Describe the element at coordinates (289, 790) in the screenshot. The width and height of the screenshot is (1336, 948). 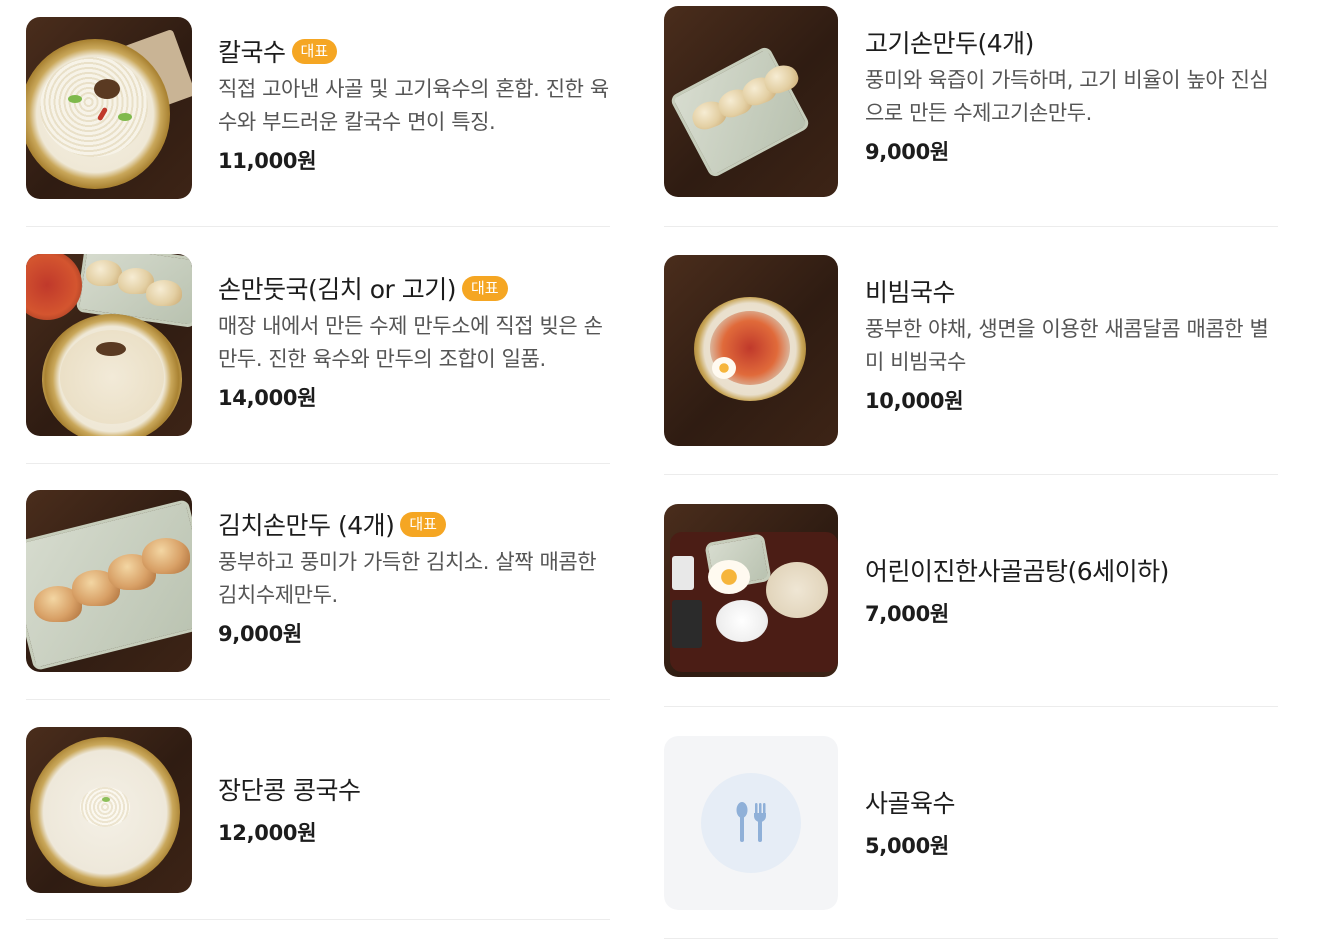
I see `menu-item-name: 장단콩 콩국수` at that location.